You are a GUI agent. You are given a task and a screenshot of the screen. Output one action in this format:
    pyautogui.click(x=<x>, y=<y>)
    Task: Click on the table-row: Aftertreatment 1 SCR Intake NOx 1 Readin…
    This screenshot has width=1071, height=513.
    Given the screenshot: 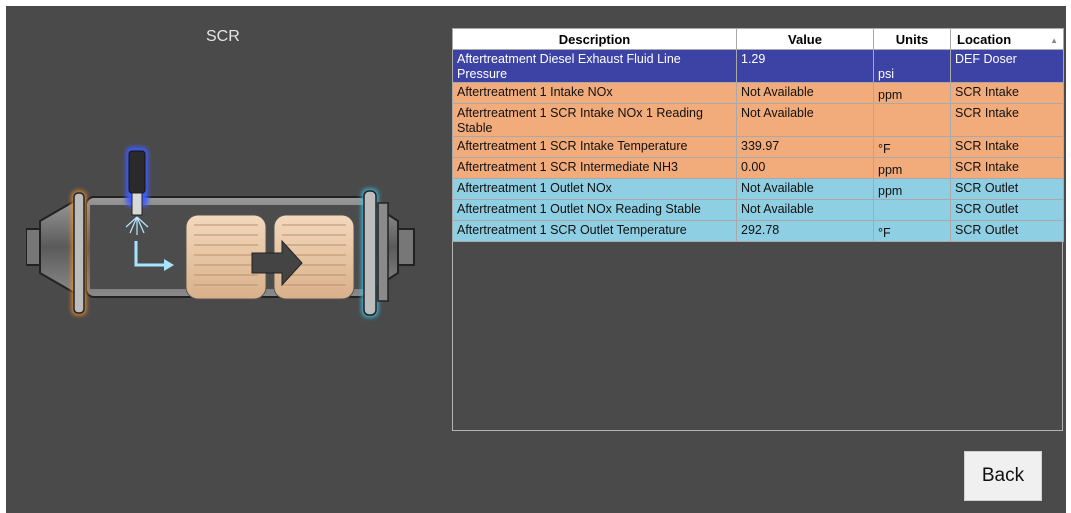 What is the action you would take?
    pyautogui.click(x=758, y=120)
    